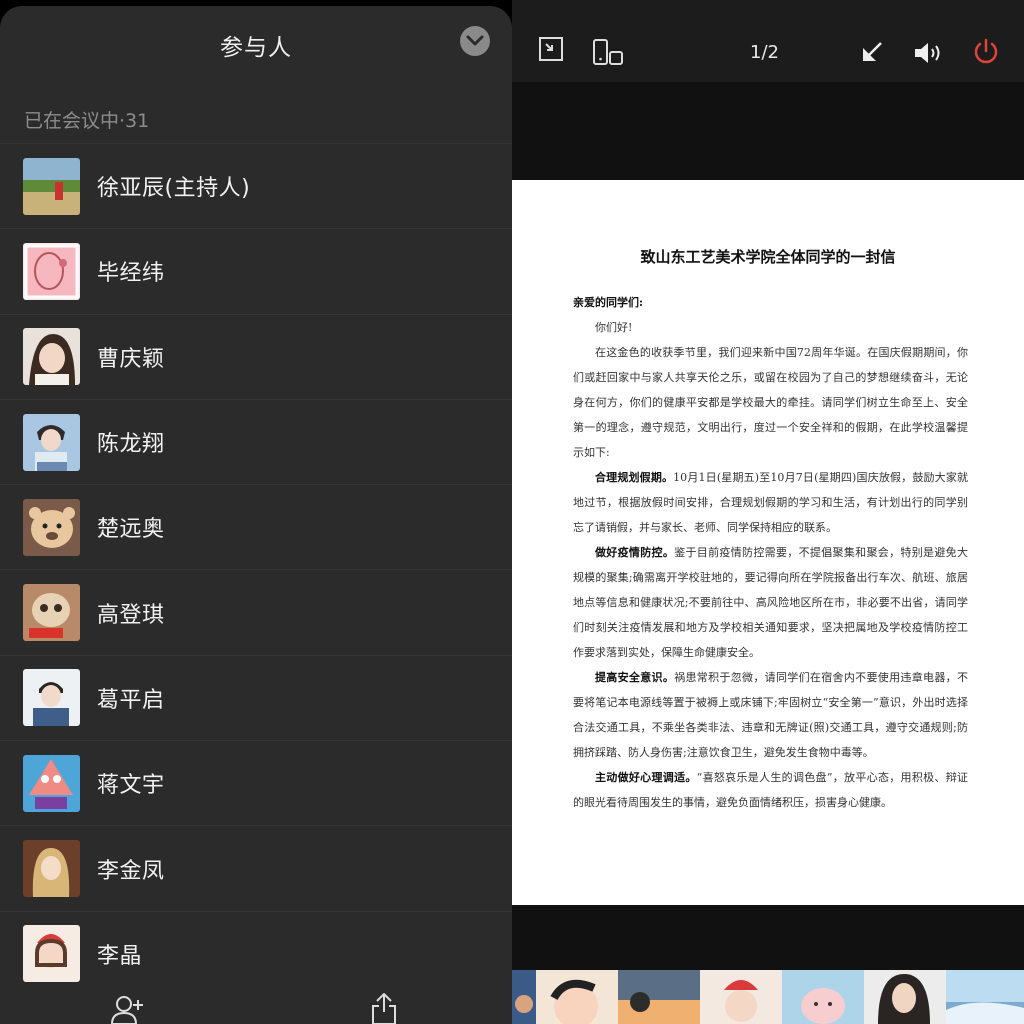 This screenshot has width=1024, height=1024. I want to click on participant-name: 楚远奥, so click(131, 530).